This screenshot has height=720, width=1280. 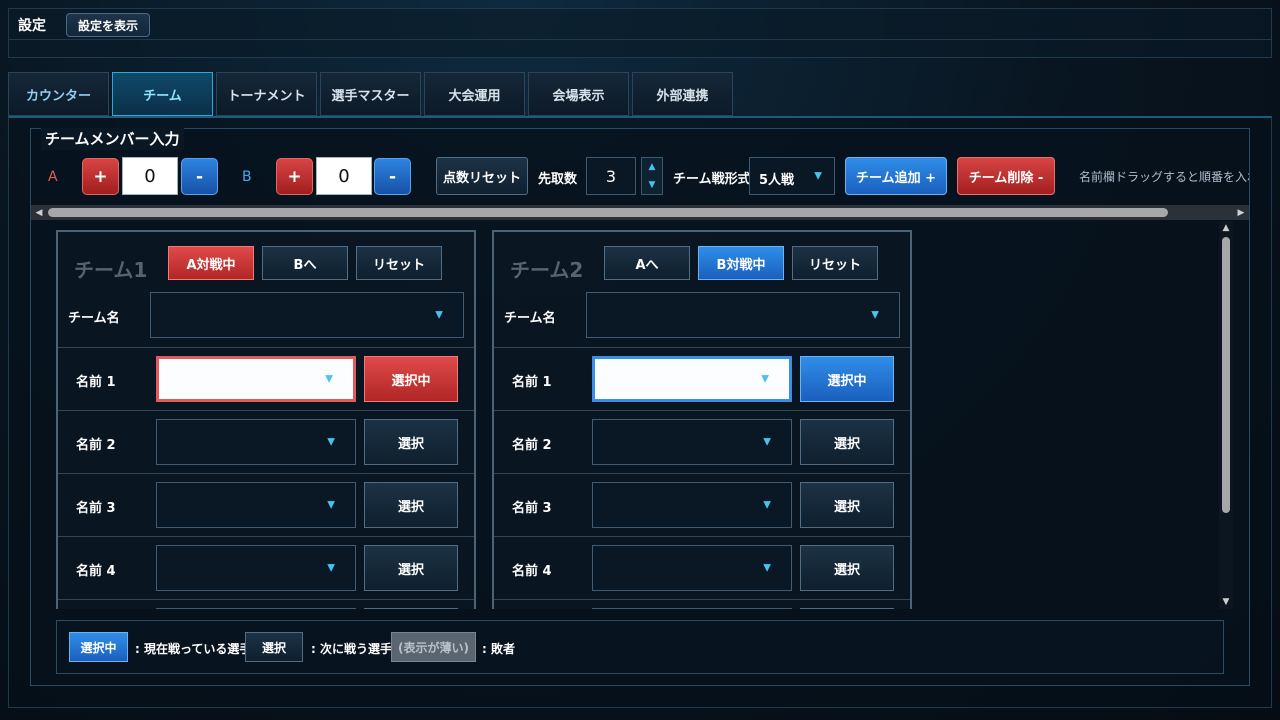 I want to click on team-b-score: 0, so click(x=344, y=176).